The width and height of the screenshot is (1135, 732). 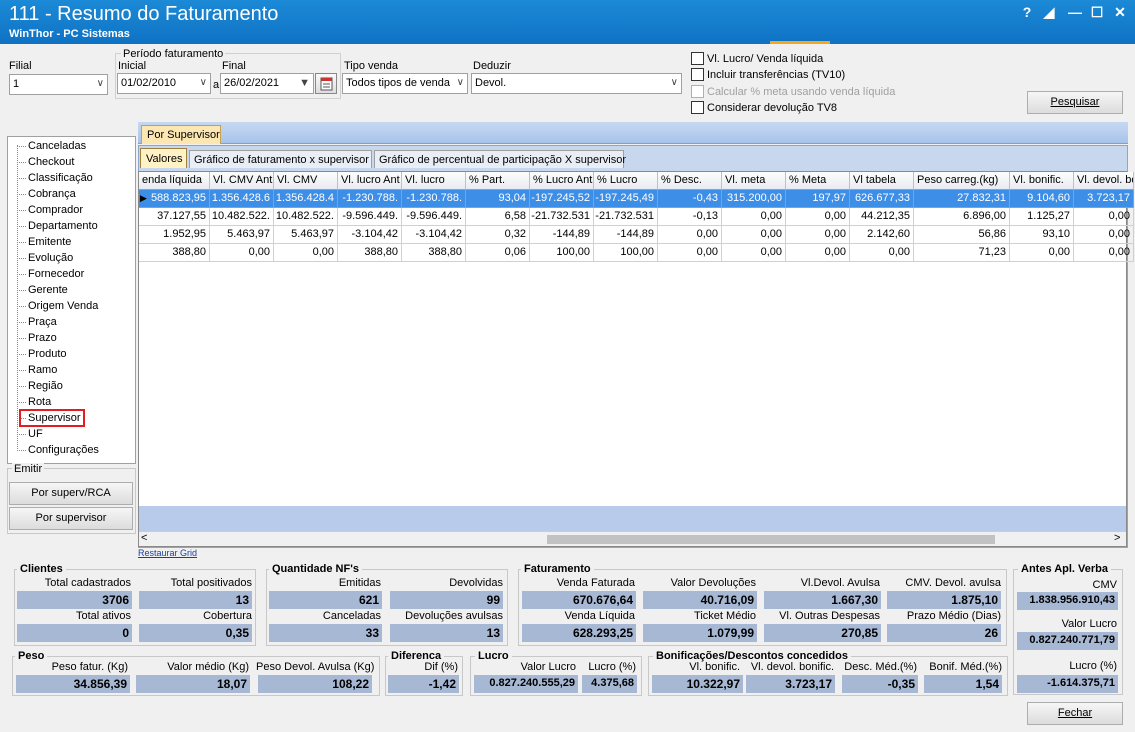 What do you see at coordinates (434, 181) in the screenshot?
I see `column-header: Vl. lucro` at bounding box center [434, 181].